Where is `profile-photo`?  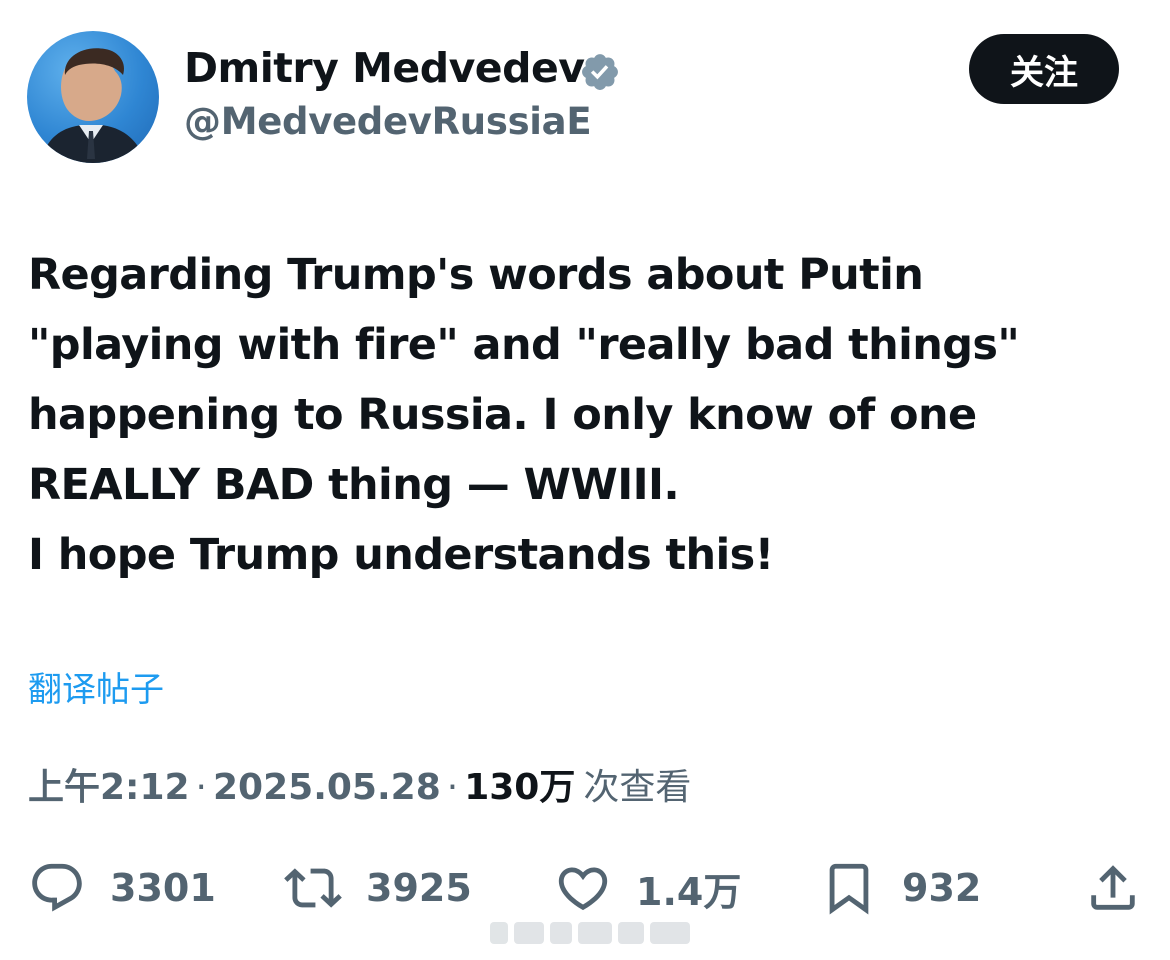 profile-photo is located at coordinates (93, 105).